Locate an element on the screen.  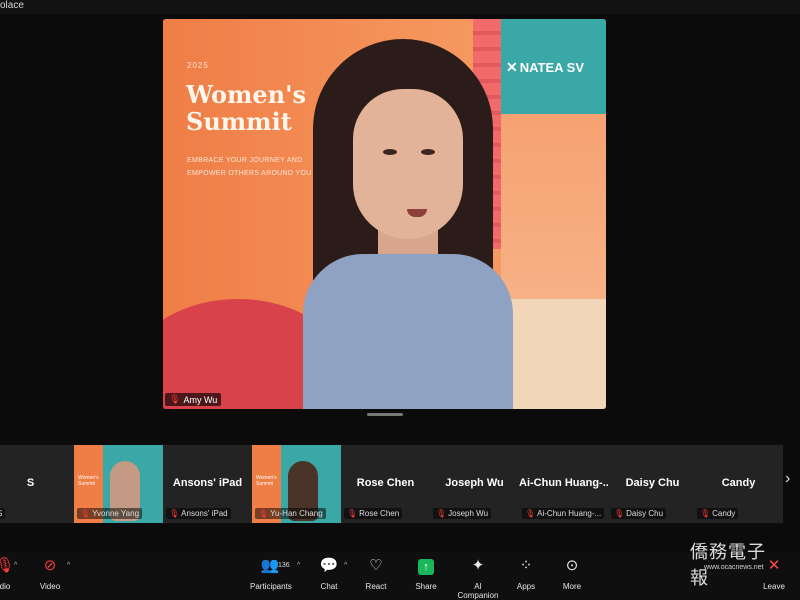
video-button: ⊘ Video is located at coordinates (50, 573).